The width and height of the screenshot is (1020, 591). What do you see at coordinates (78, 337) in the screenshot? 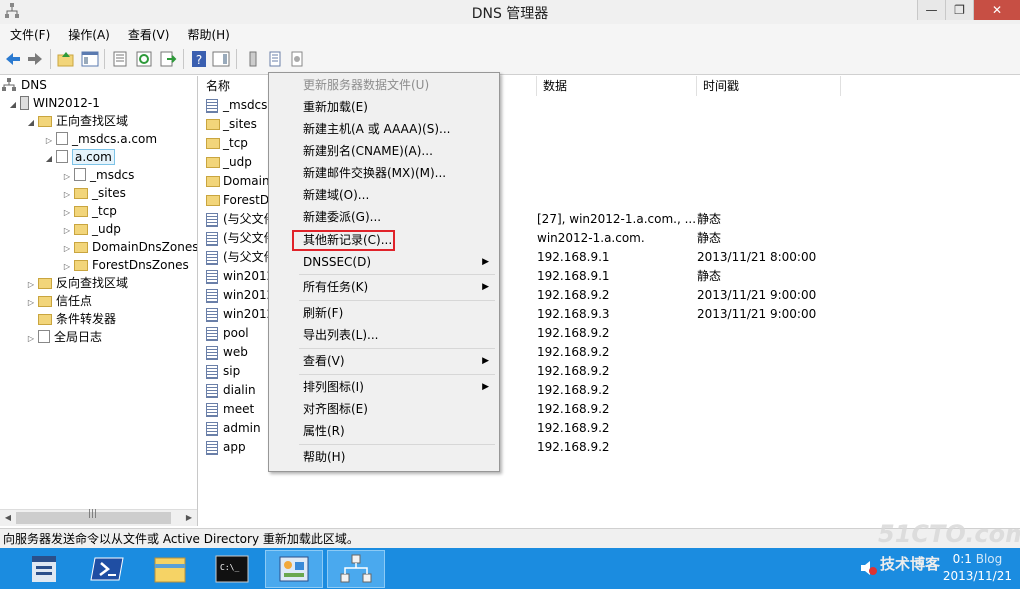
I see `tree-label: 全局日志` at bounding box center [78, 337].